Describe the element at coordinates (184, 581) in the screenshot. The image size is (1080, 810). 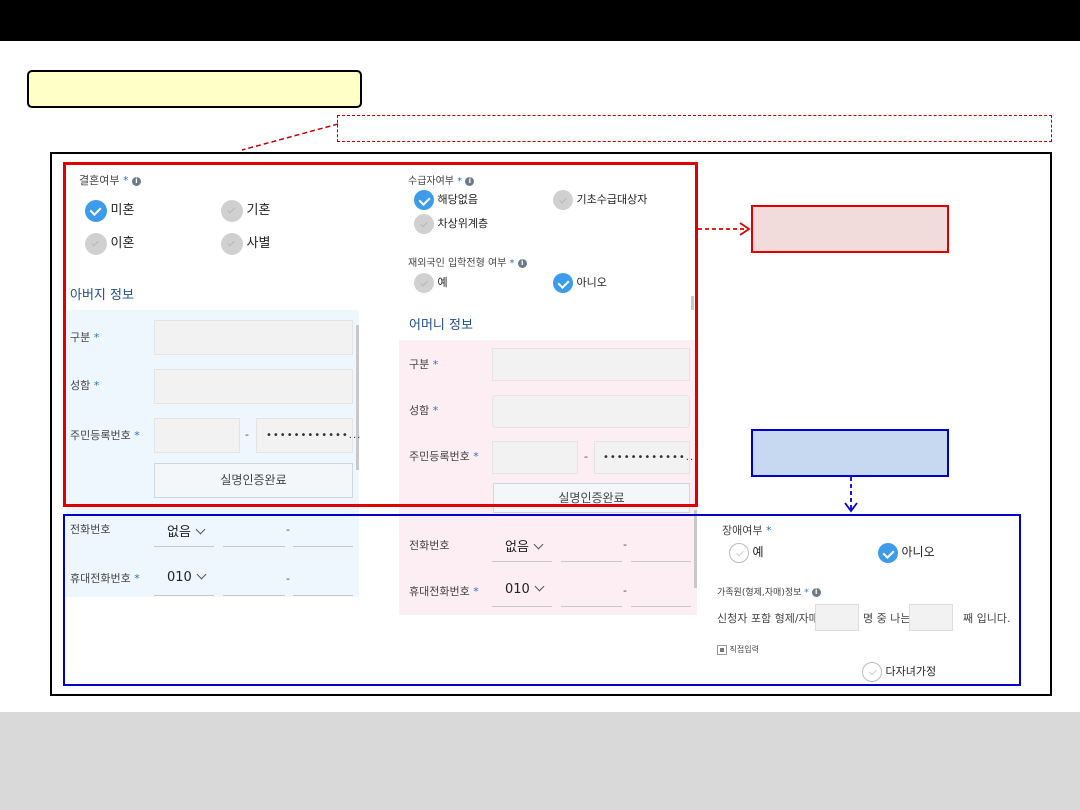
I see `father-mobile-prefix-select: 010` at that location.